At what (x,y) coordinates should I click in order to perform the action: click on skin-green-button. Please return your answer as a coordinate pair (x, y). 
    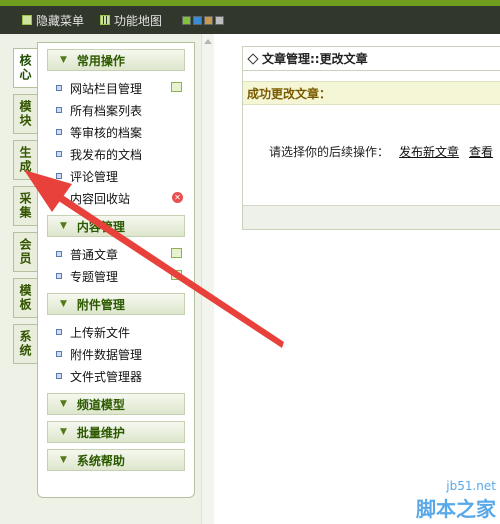
    Looking at the image, I should click on (187, 20).